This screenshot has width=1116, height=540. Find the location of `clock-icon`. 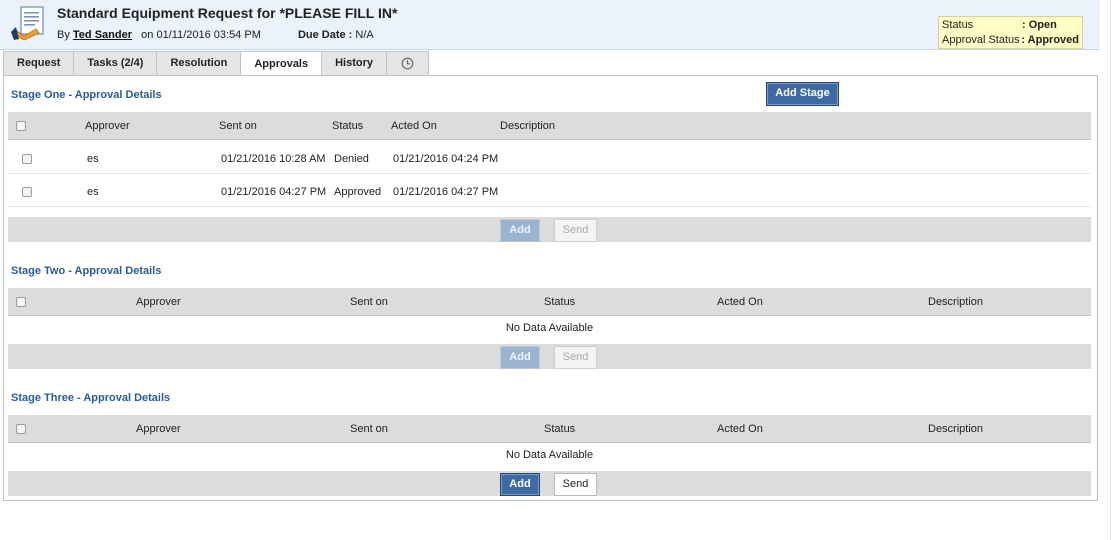

clock-icon is located at coordinates (407, 63).